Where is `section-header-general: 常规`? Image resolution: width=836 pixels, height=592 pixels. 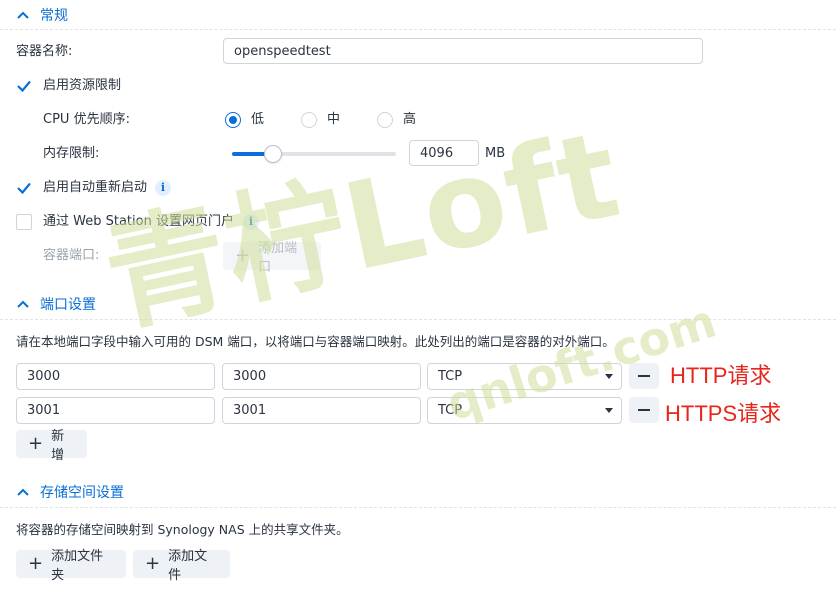 section-header-general: 常规 is located at coordinates (42, 15).